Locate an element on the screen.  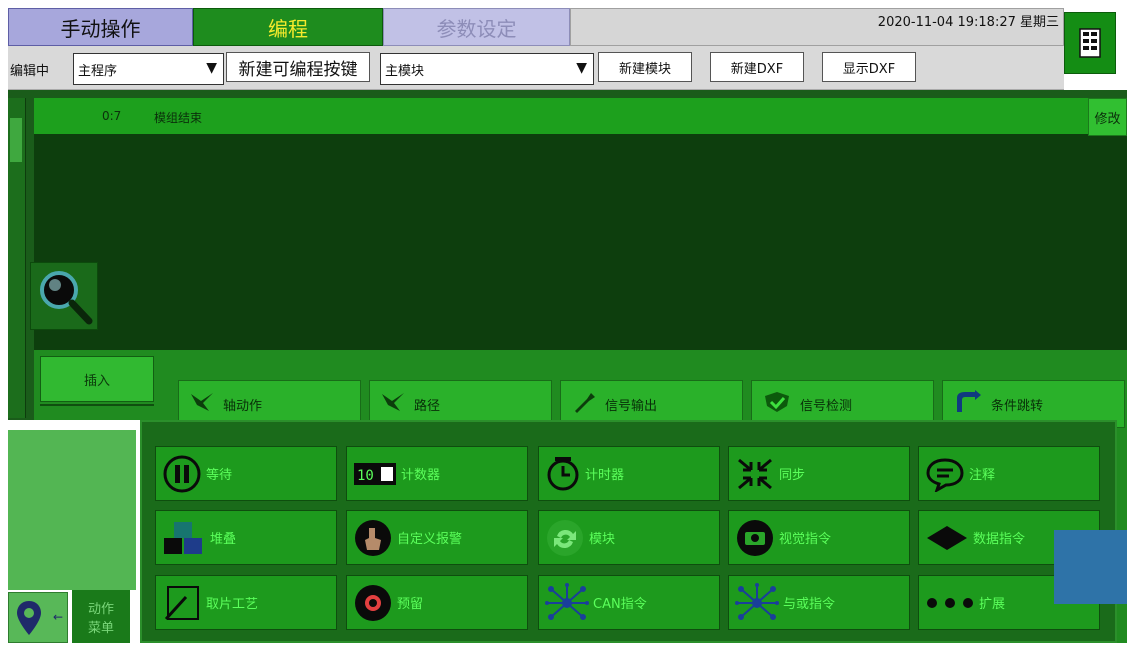
can-icon is located at coordinates (567, 602).